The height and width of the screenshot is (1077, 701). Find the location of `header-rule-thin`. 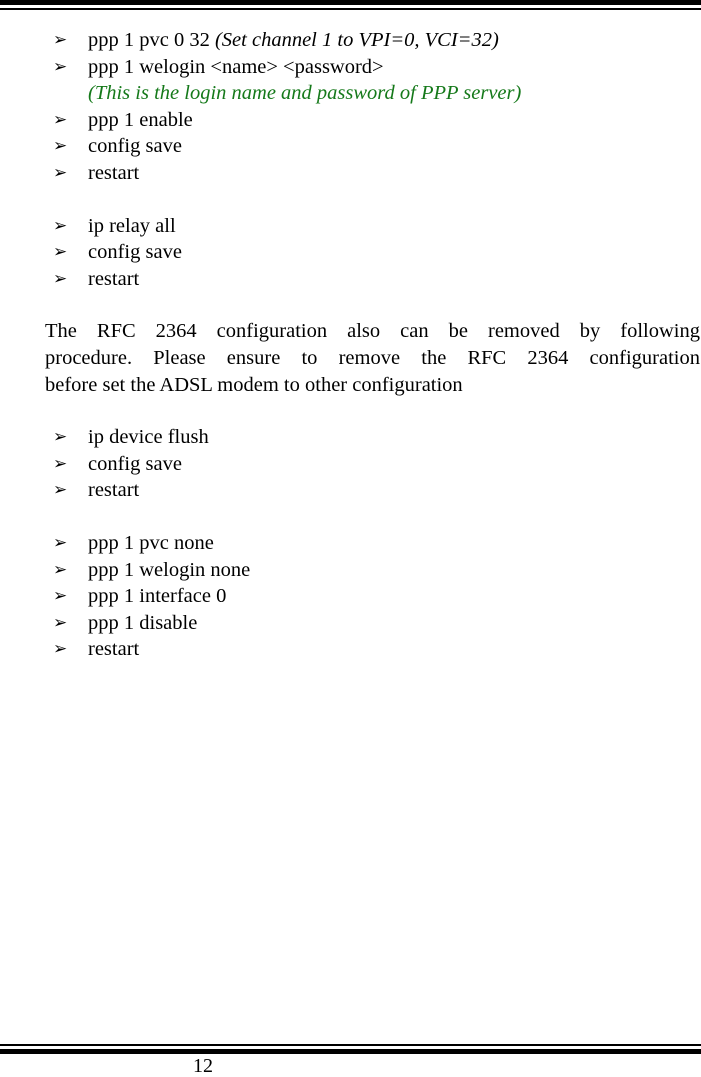

header-rule-thin is located at coordinates (350, 9).